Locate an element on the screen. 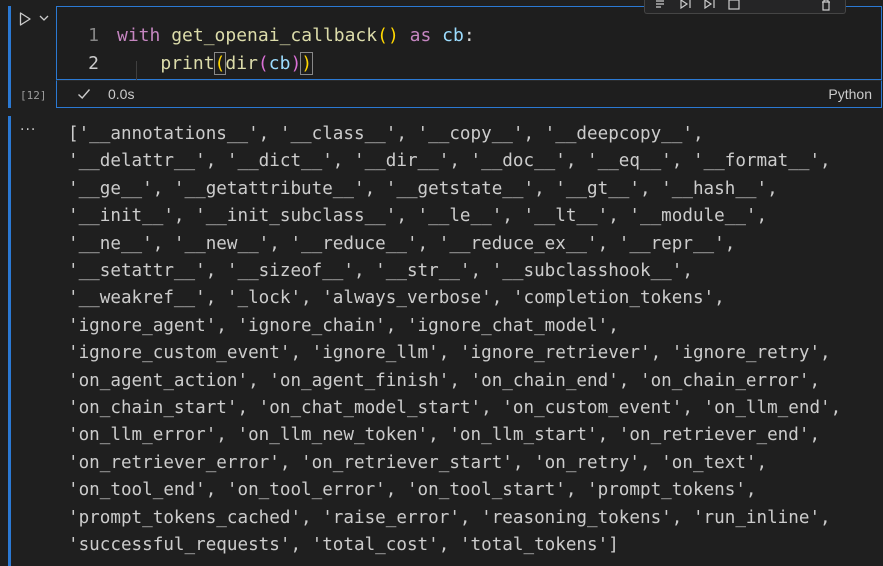 Image resolution: width=883 pixels, height=566 pixels. play-icon is located at coordinates (25, 19).